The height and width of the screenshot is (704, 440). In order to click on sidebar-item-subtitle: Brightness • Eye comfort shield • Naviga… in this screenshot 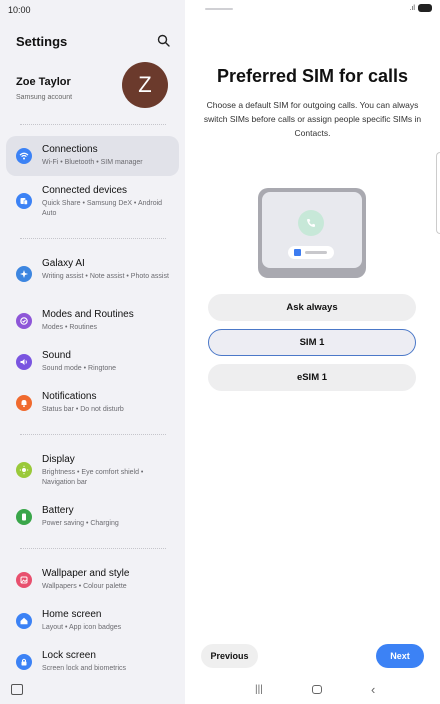, I will do `click(93, 477)`.